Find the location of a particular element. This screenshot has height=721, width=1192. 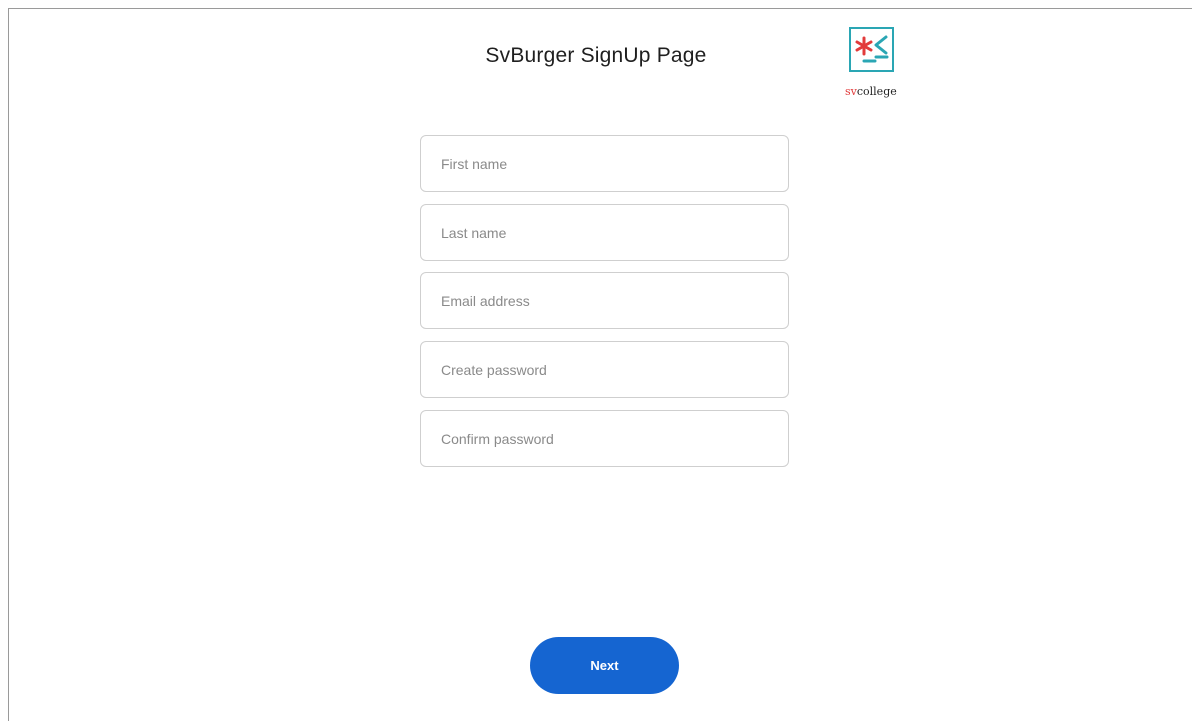

email-field-box is located at coordinates (604, 300).